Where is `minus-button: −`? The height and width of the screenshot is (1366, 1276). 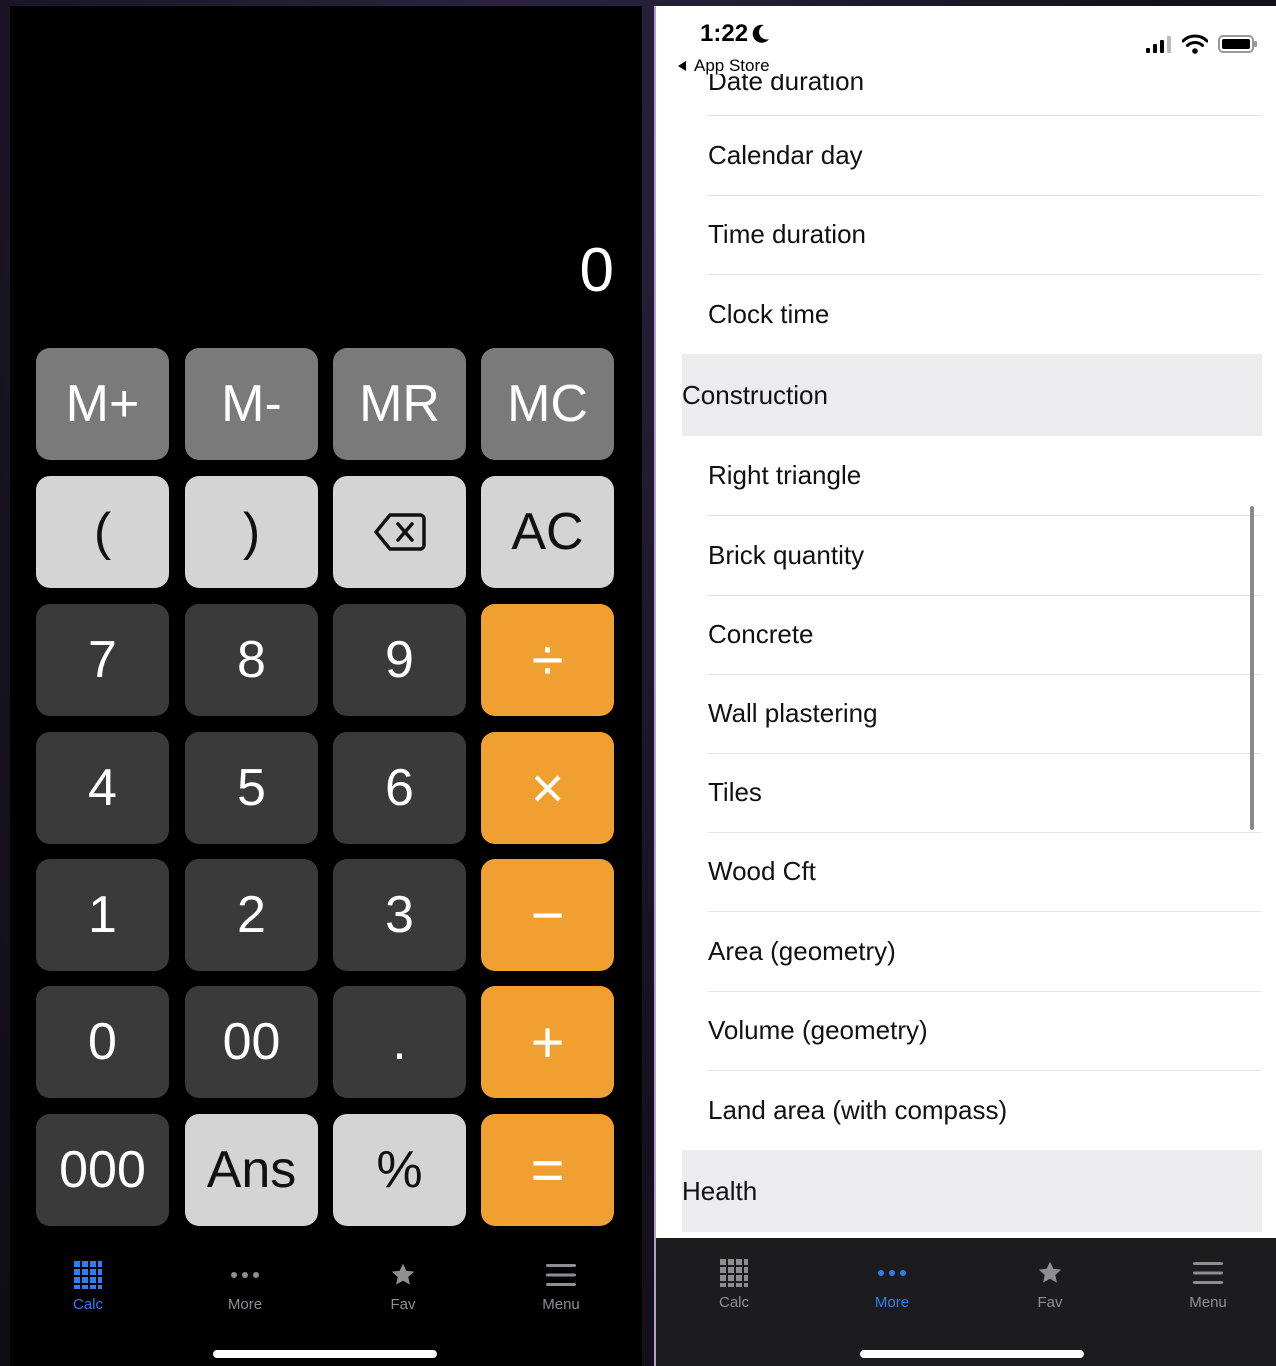
minus-button: − is located at coordinates (547, 915).